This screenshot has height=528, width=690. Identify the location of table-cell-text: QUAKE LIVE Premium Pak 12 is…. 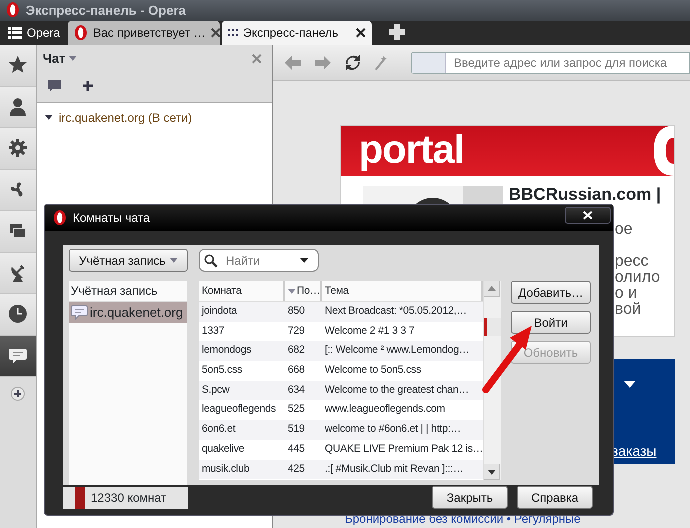
(404, 449).